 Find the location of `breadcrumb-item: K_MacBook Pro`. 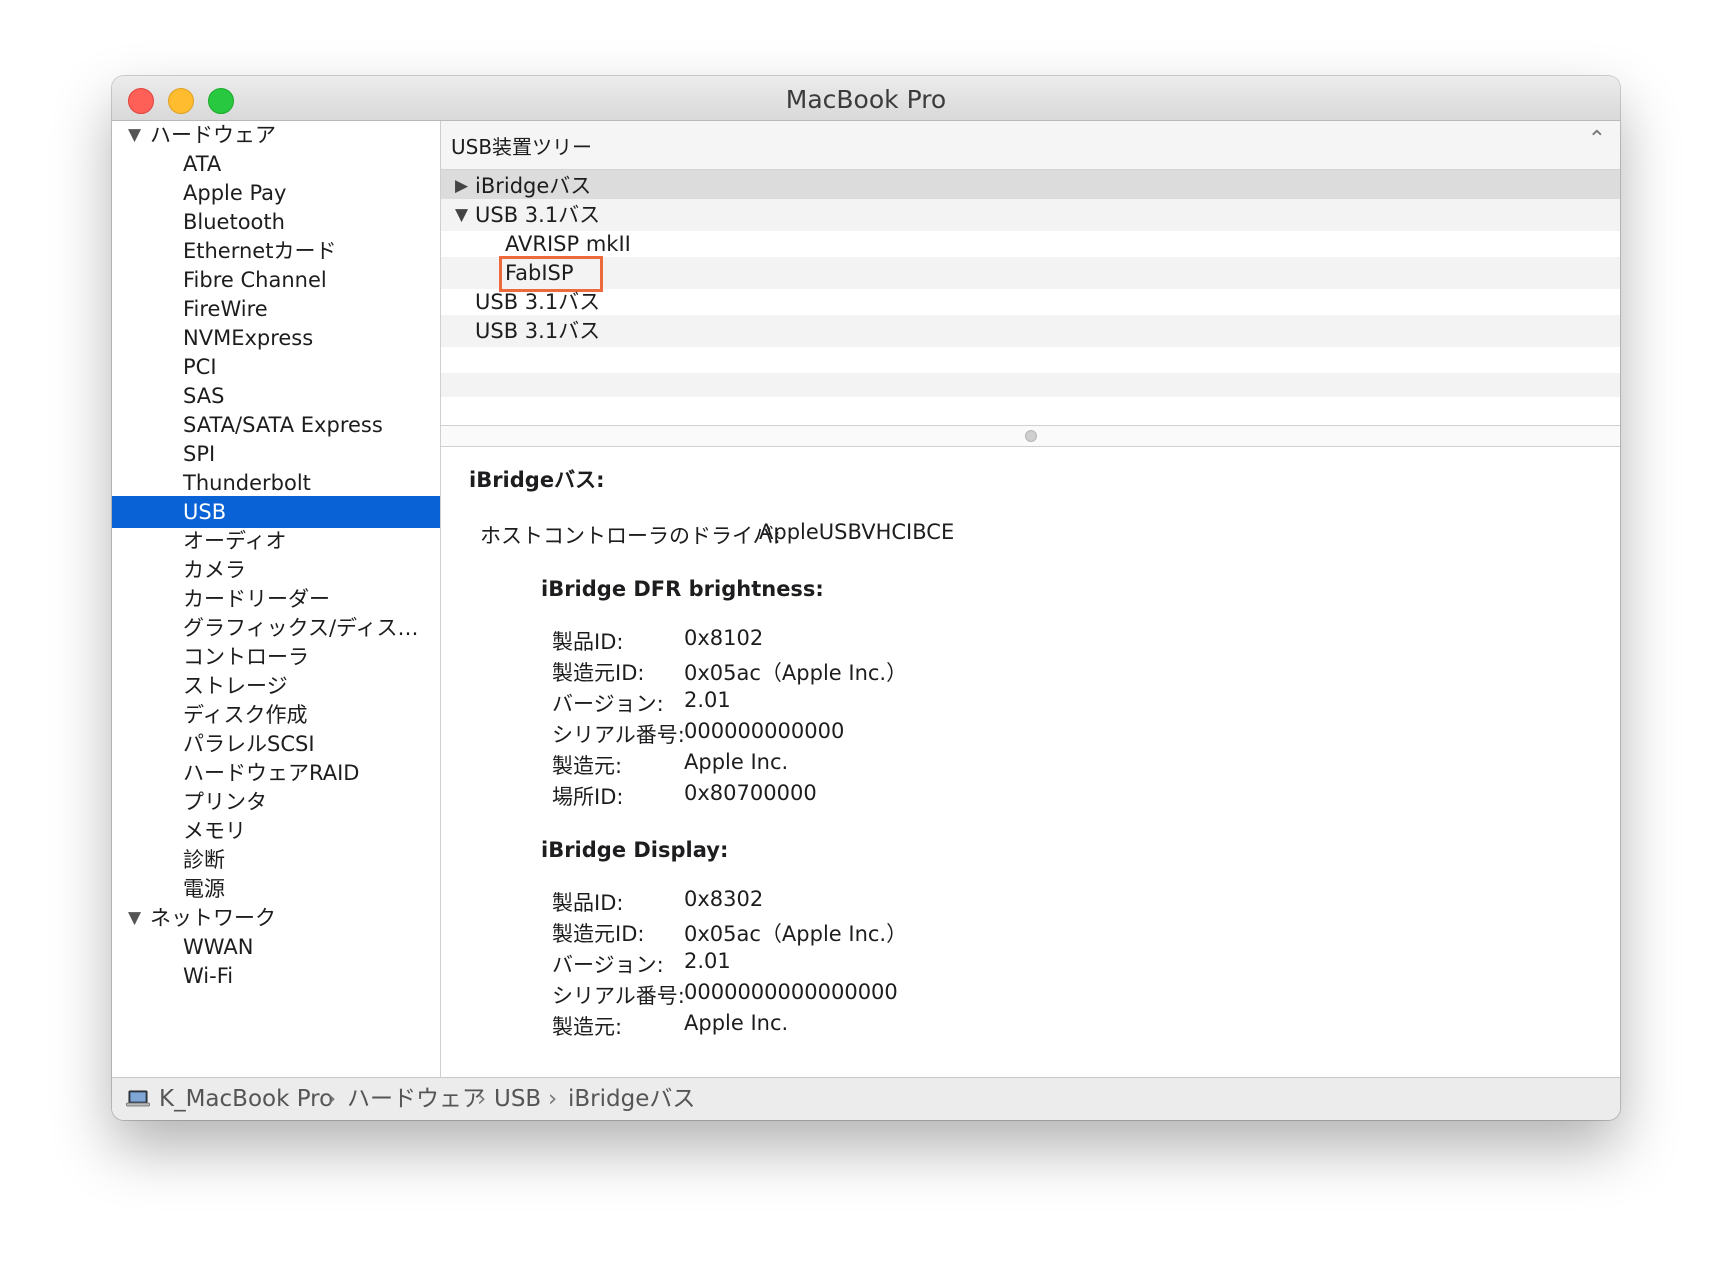

breadcrumb-item: K_MacBook Pro is located at coordinates (246, 1099).